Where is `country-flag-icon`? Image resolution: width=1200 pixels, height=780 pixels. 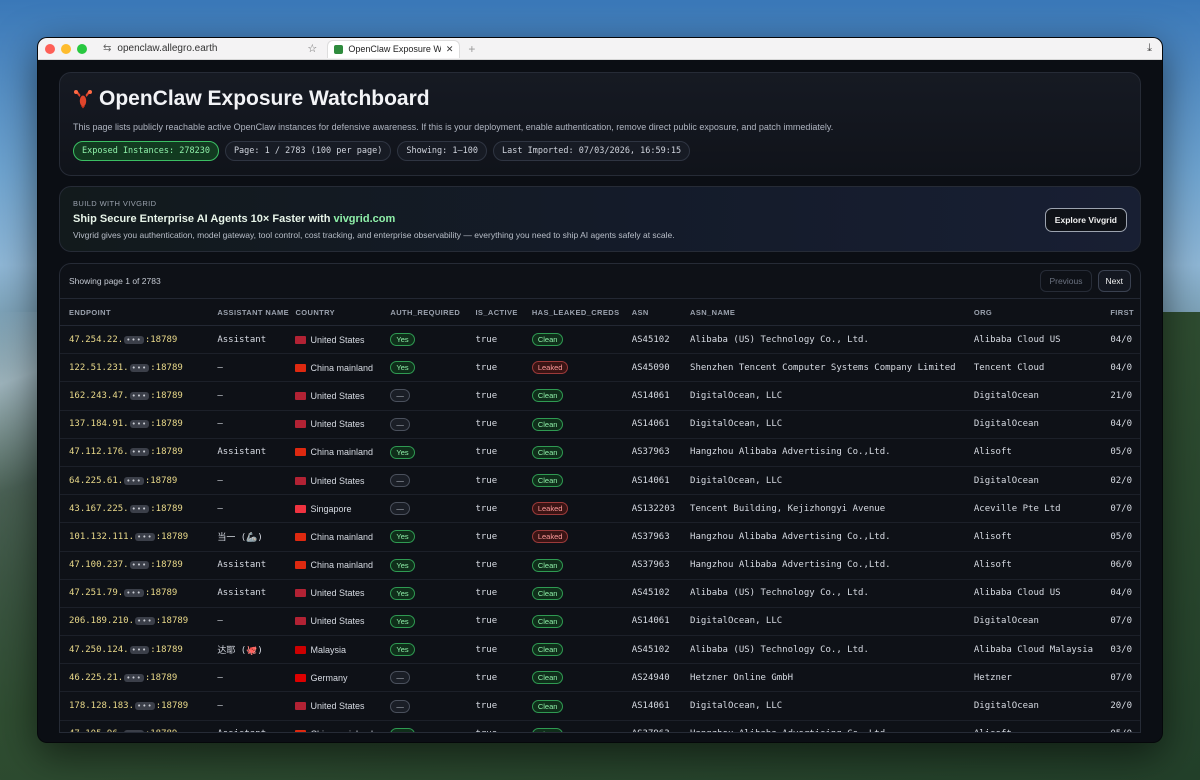
country-flag-icon is located at coordinates (301, 339).